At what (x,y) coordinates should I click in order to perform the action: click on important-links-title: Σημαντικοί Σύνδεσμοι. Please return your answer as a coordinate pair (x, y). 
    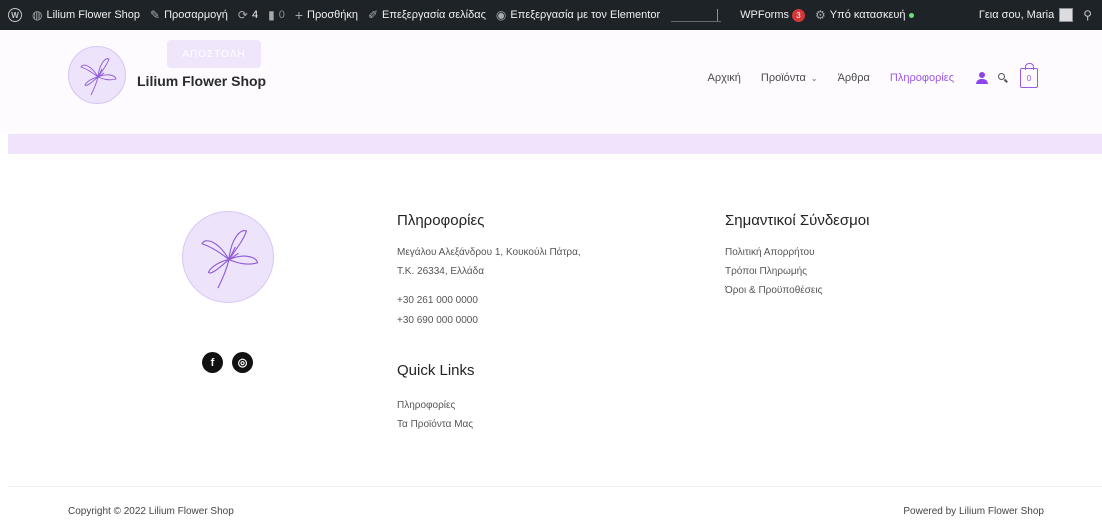
    Looking at the image, I should click on (797, 220).